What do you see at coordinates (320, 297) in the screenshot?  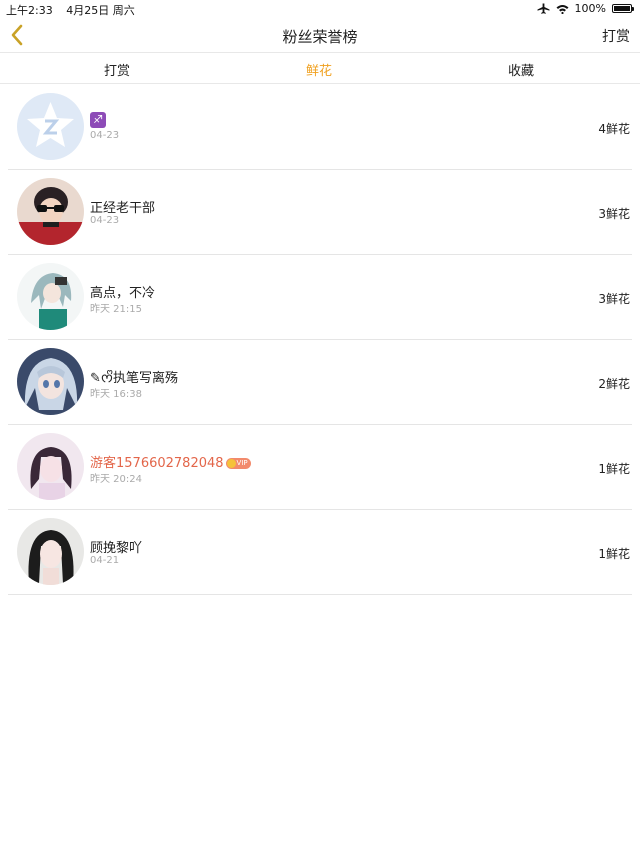 I see `list-item: 高点，不冷 昨天 21:15 3鲜花` at bounding box center [320, 297].